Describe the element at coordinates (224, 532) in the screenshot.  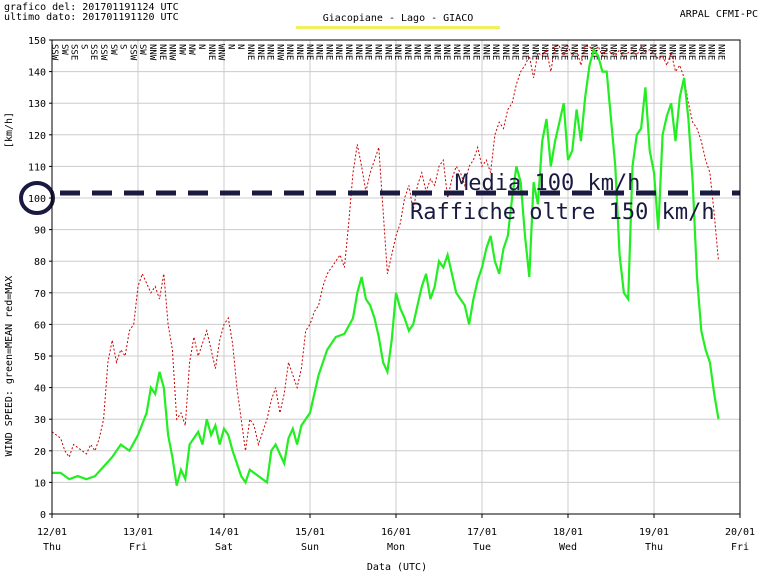
I see `x-tick-date: 14/01` at that location.